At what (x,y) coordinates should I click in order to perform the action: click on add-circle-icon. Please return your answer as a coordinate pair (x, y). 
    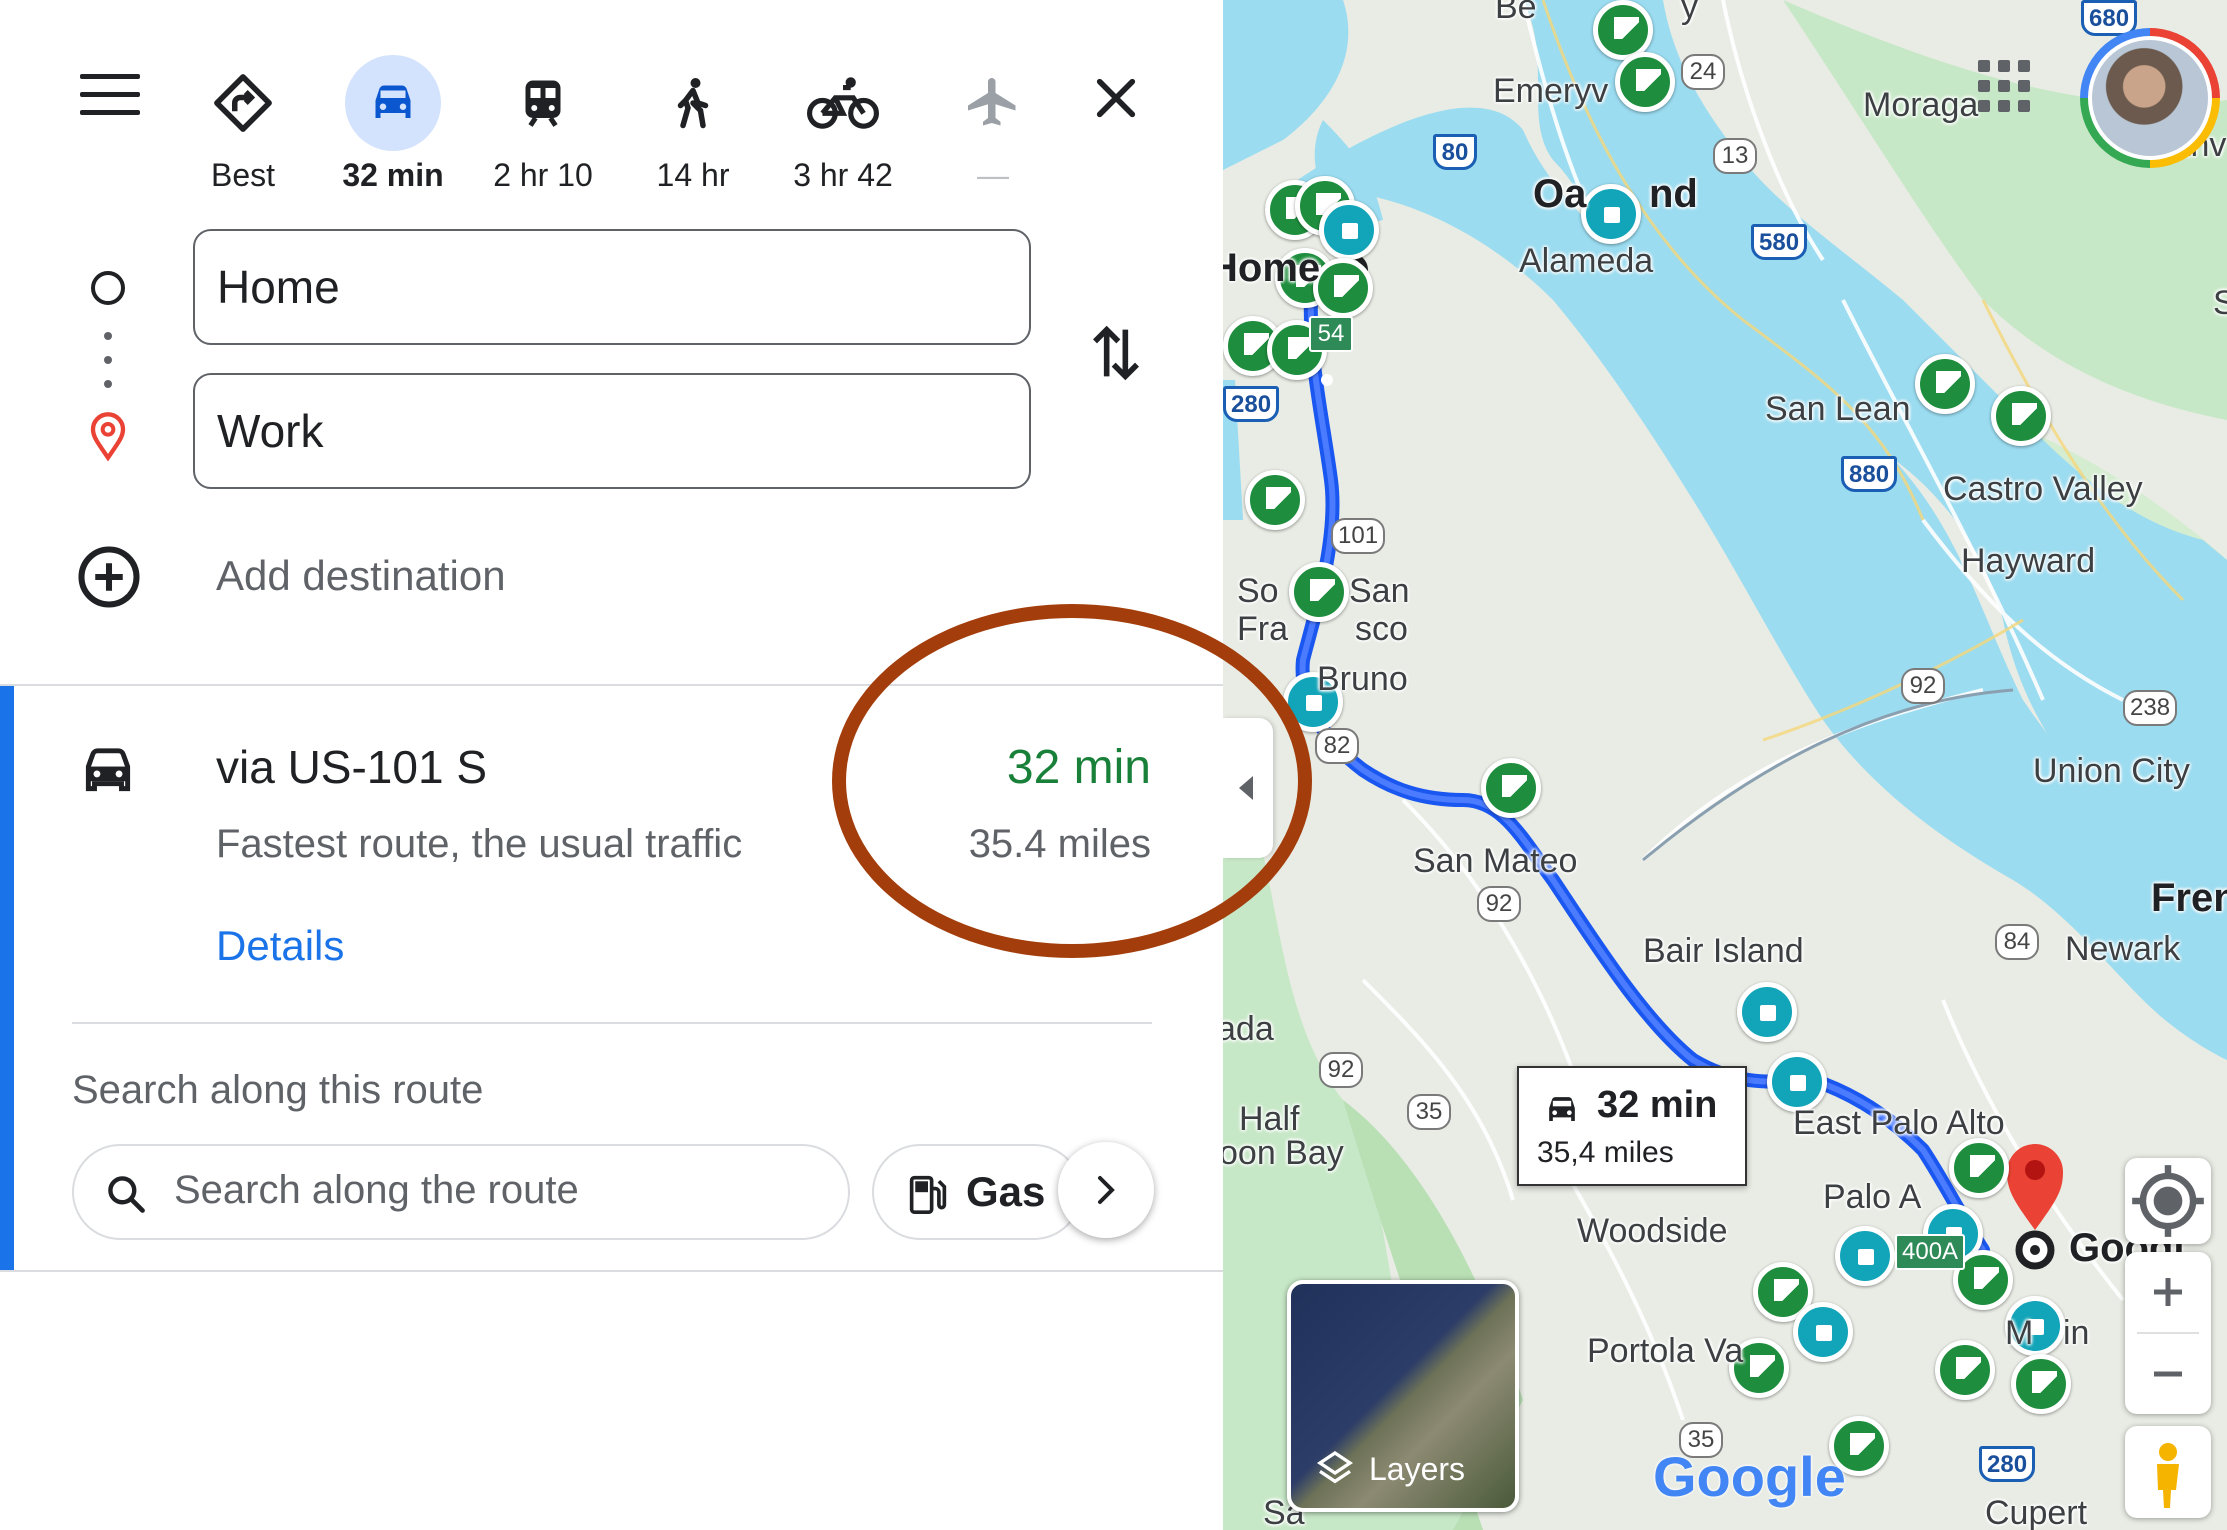
    Looking at the image, I should click on (109, 577).